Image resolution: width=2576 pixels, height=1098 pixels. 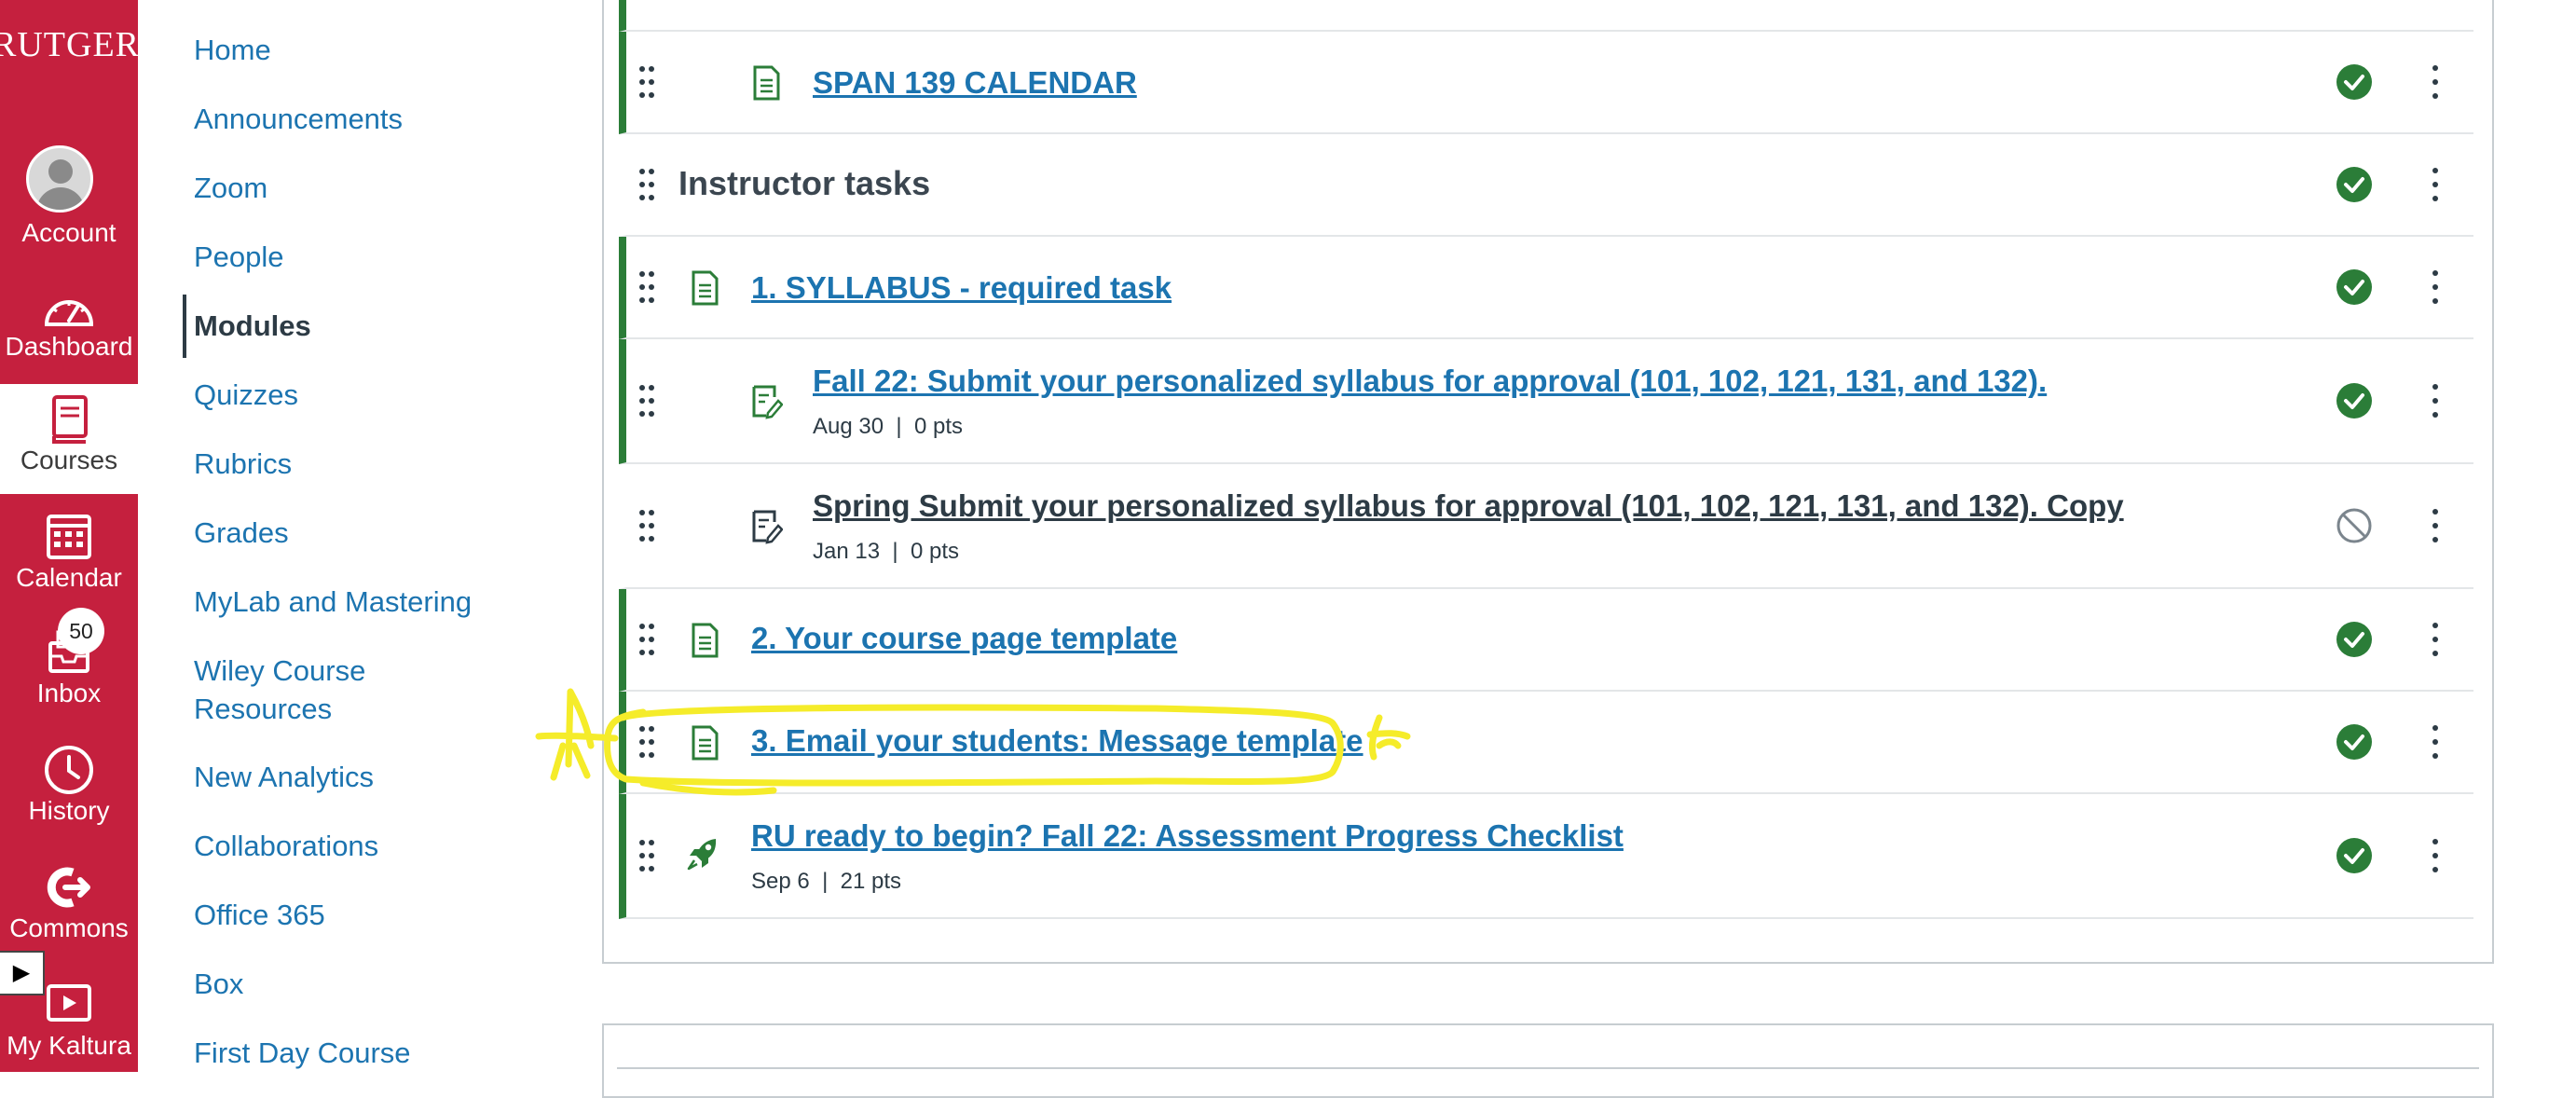 I want to click on course-nav-modules: Modules, so click(x=252, y=326).